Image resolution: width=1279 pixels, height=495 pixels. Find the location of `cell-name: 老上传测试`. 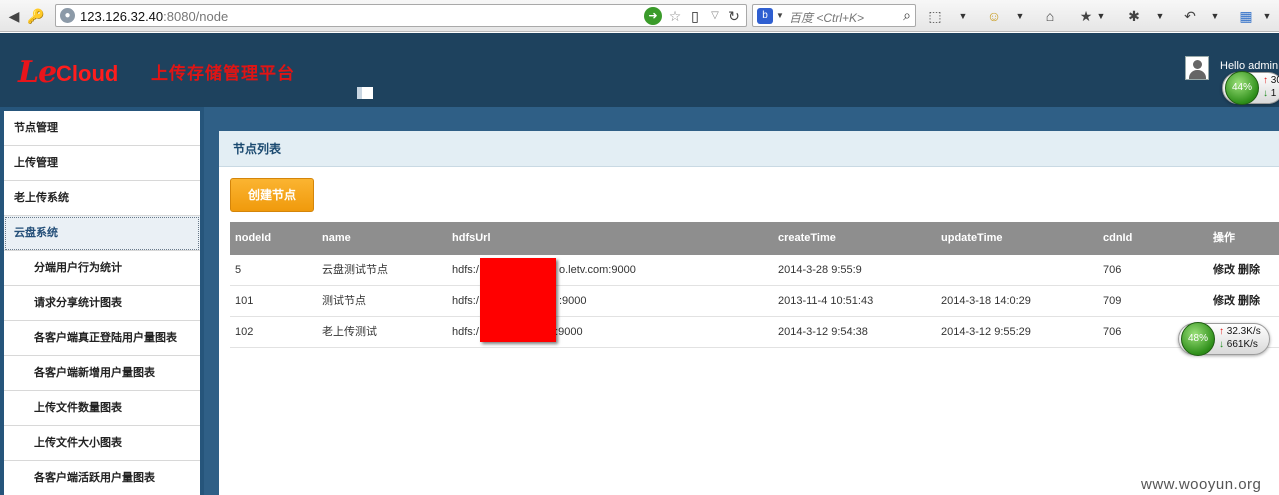

cell-name: 老上传测试 is located at coordinates (349, 332).